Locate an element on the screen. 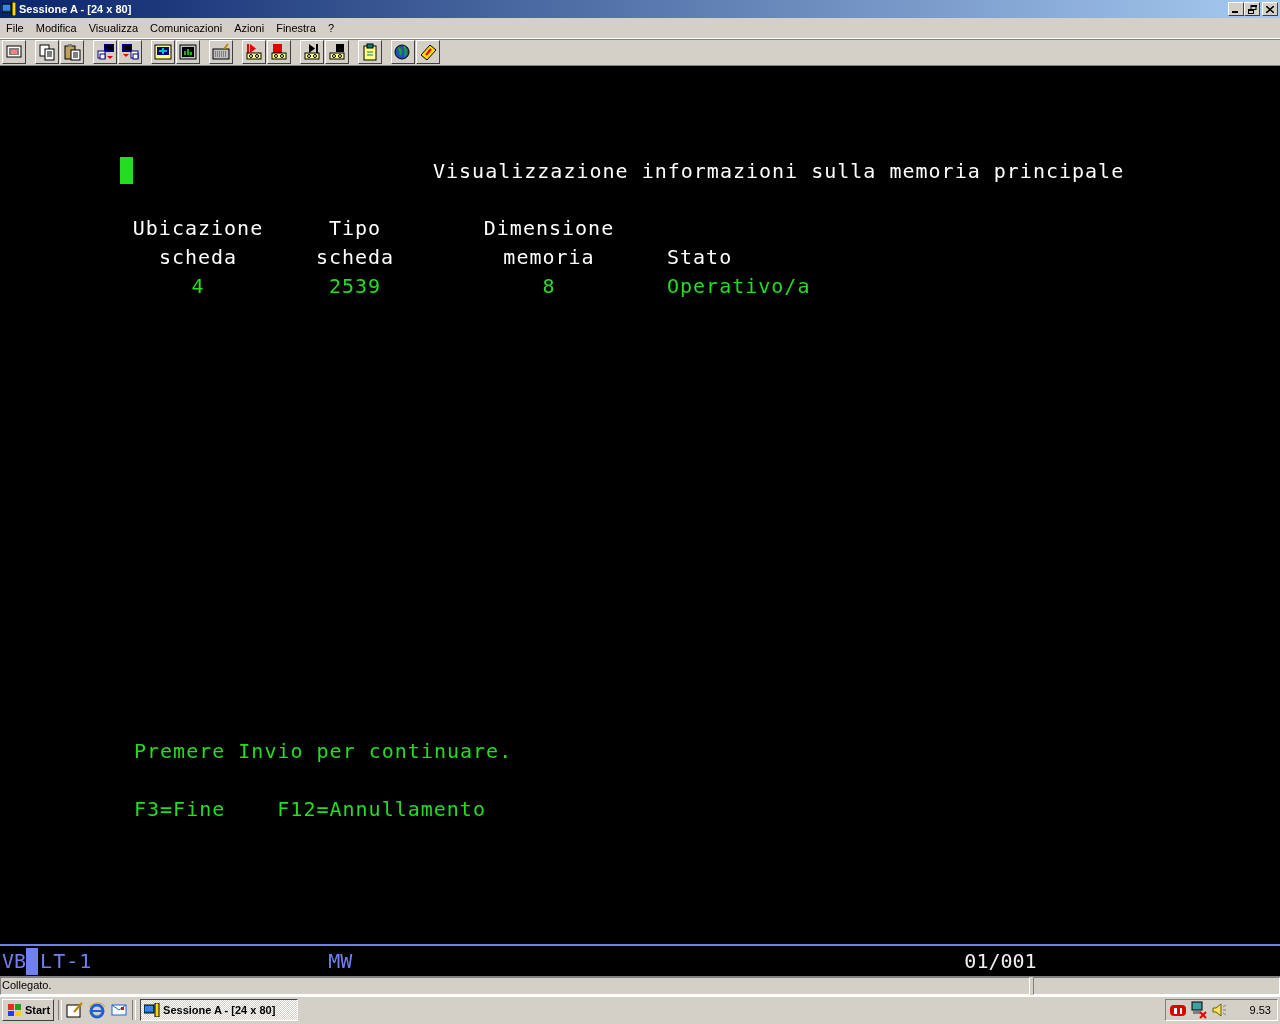 The width and height of the screenshot is (1280, 1024). network-disconnected-icon is located at coordinates (1198, 1009).